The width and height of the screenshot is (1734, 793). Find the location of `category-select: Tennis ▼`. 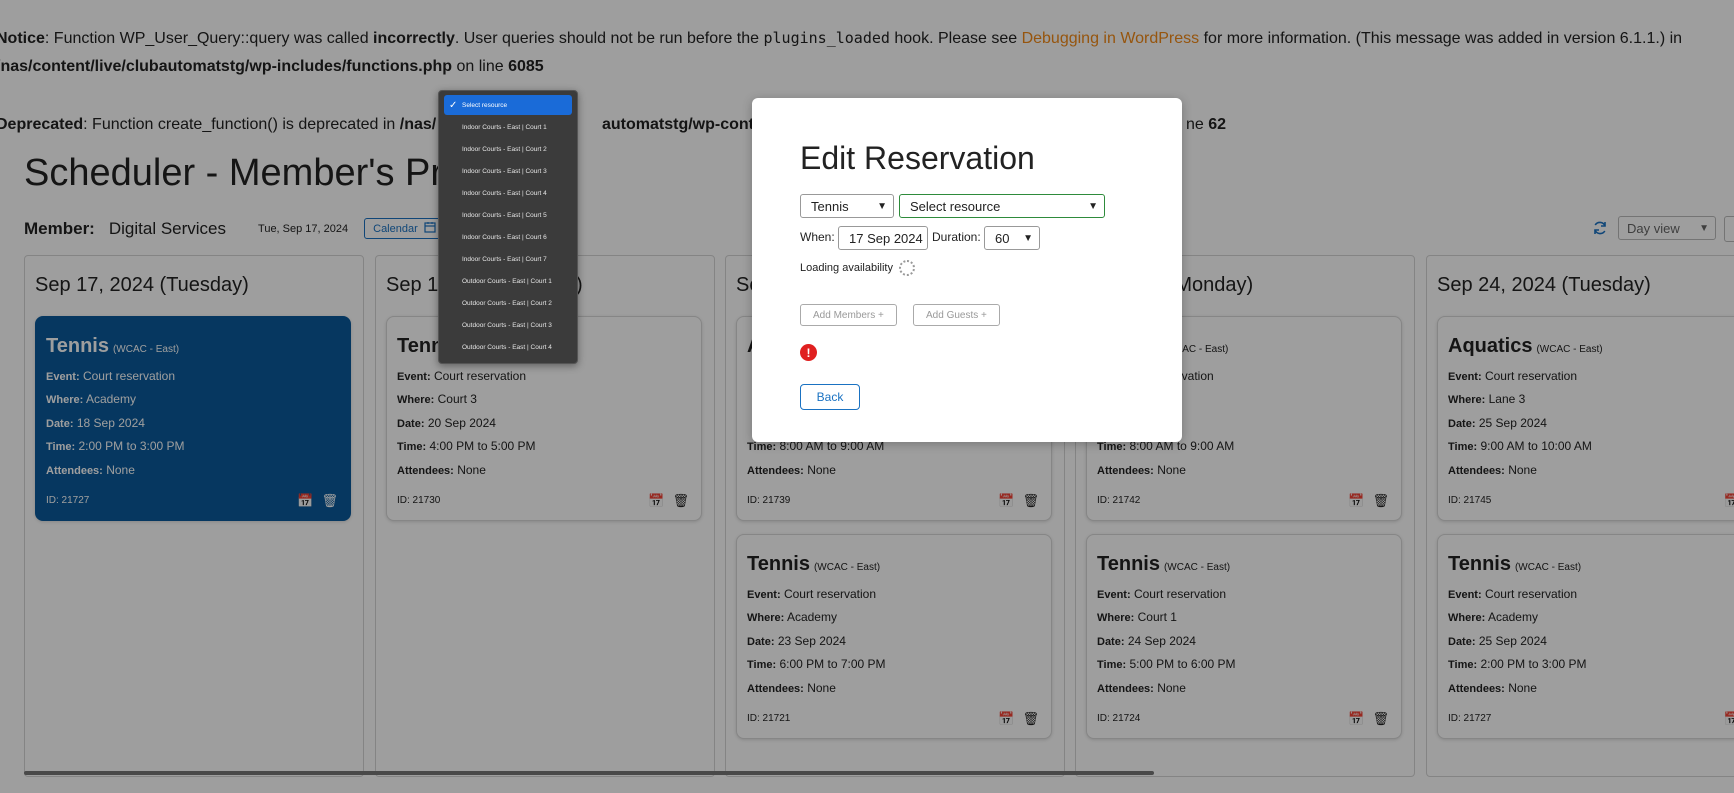

category-select: Tennis ▼ is located at coordinates (847, 206).